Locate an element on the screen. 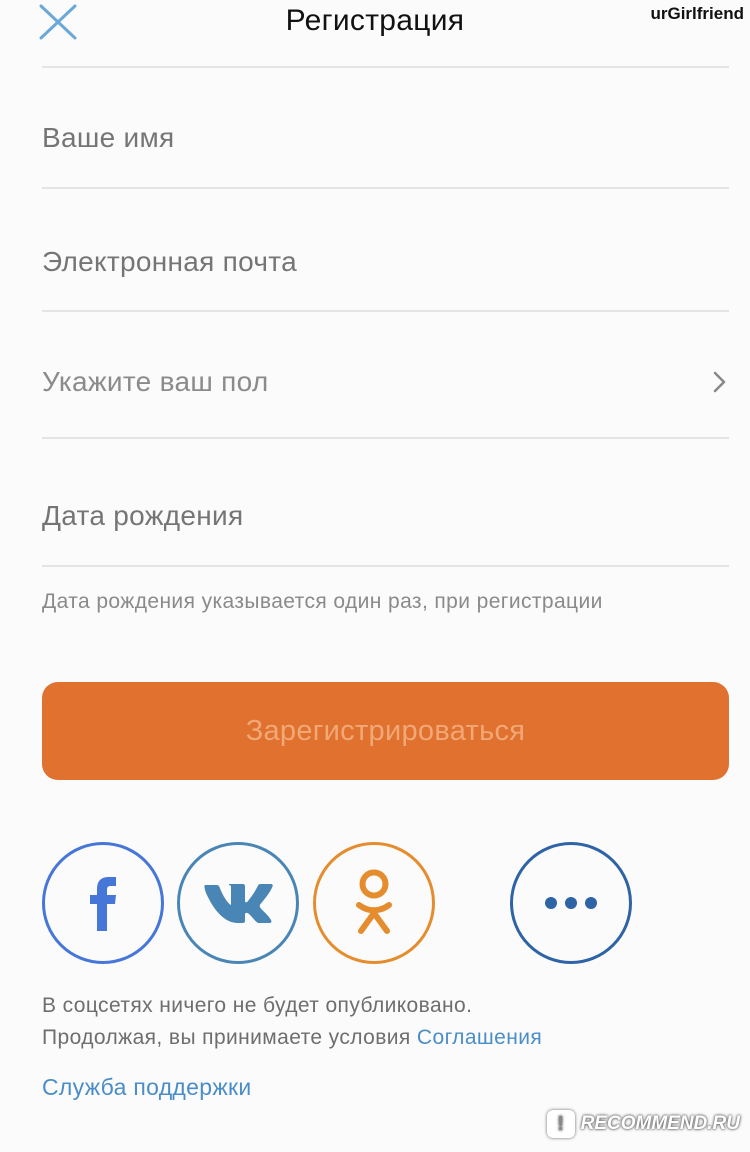 Image resolution: width=750 pixels, height=1152 pixels. email-field is located at coordinates (385, 262).